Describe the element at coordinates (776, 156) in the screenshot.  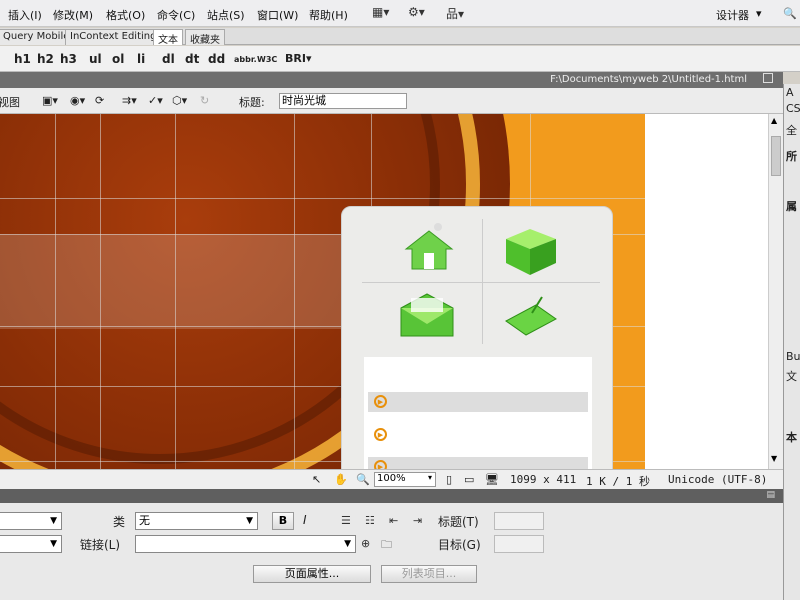
I see `scroll-thumb` at that location.